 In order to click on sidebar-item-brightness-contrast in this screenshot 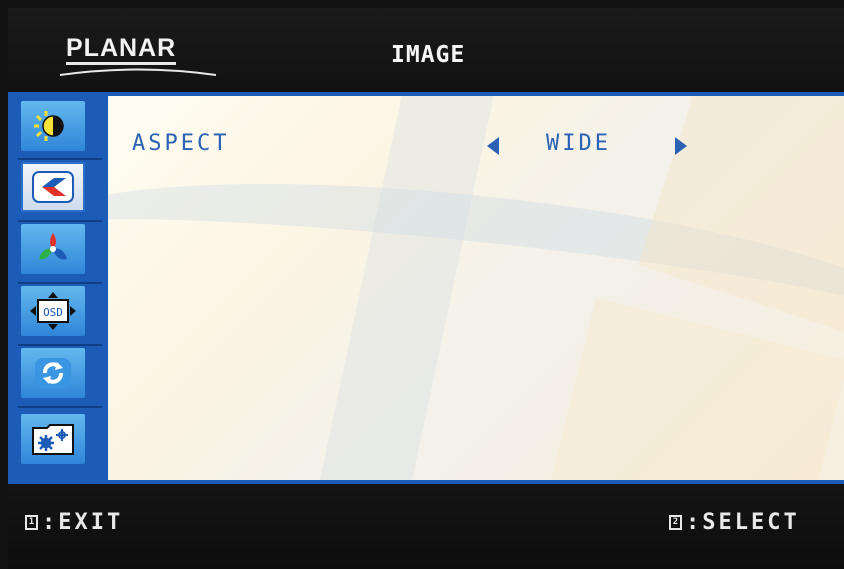, I will do `click(58, 131)`.